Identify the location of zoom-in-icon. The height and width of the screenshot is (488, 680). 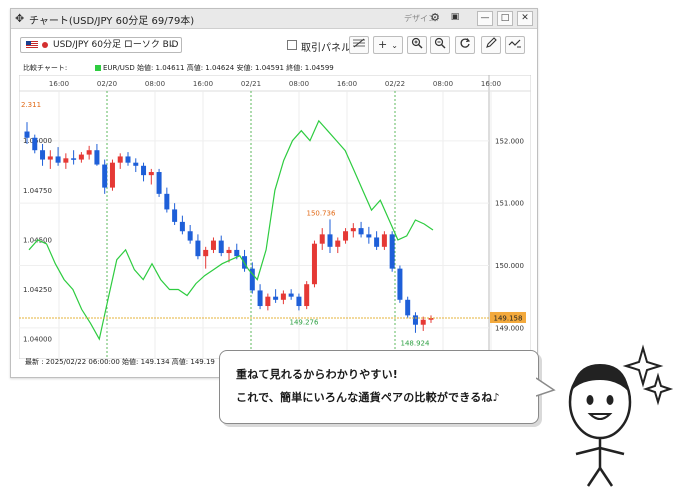
(417, 45).